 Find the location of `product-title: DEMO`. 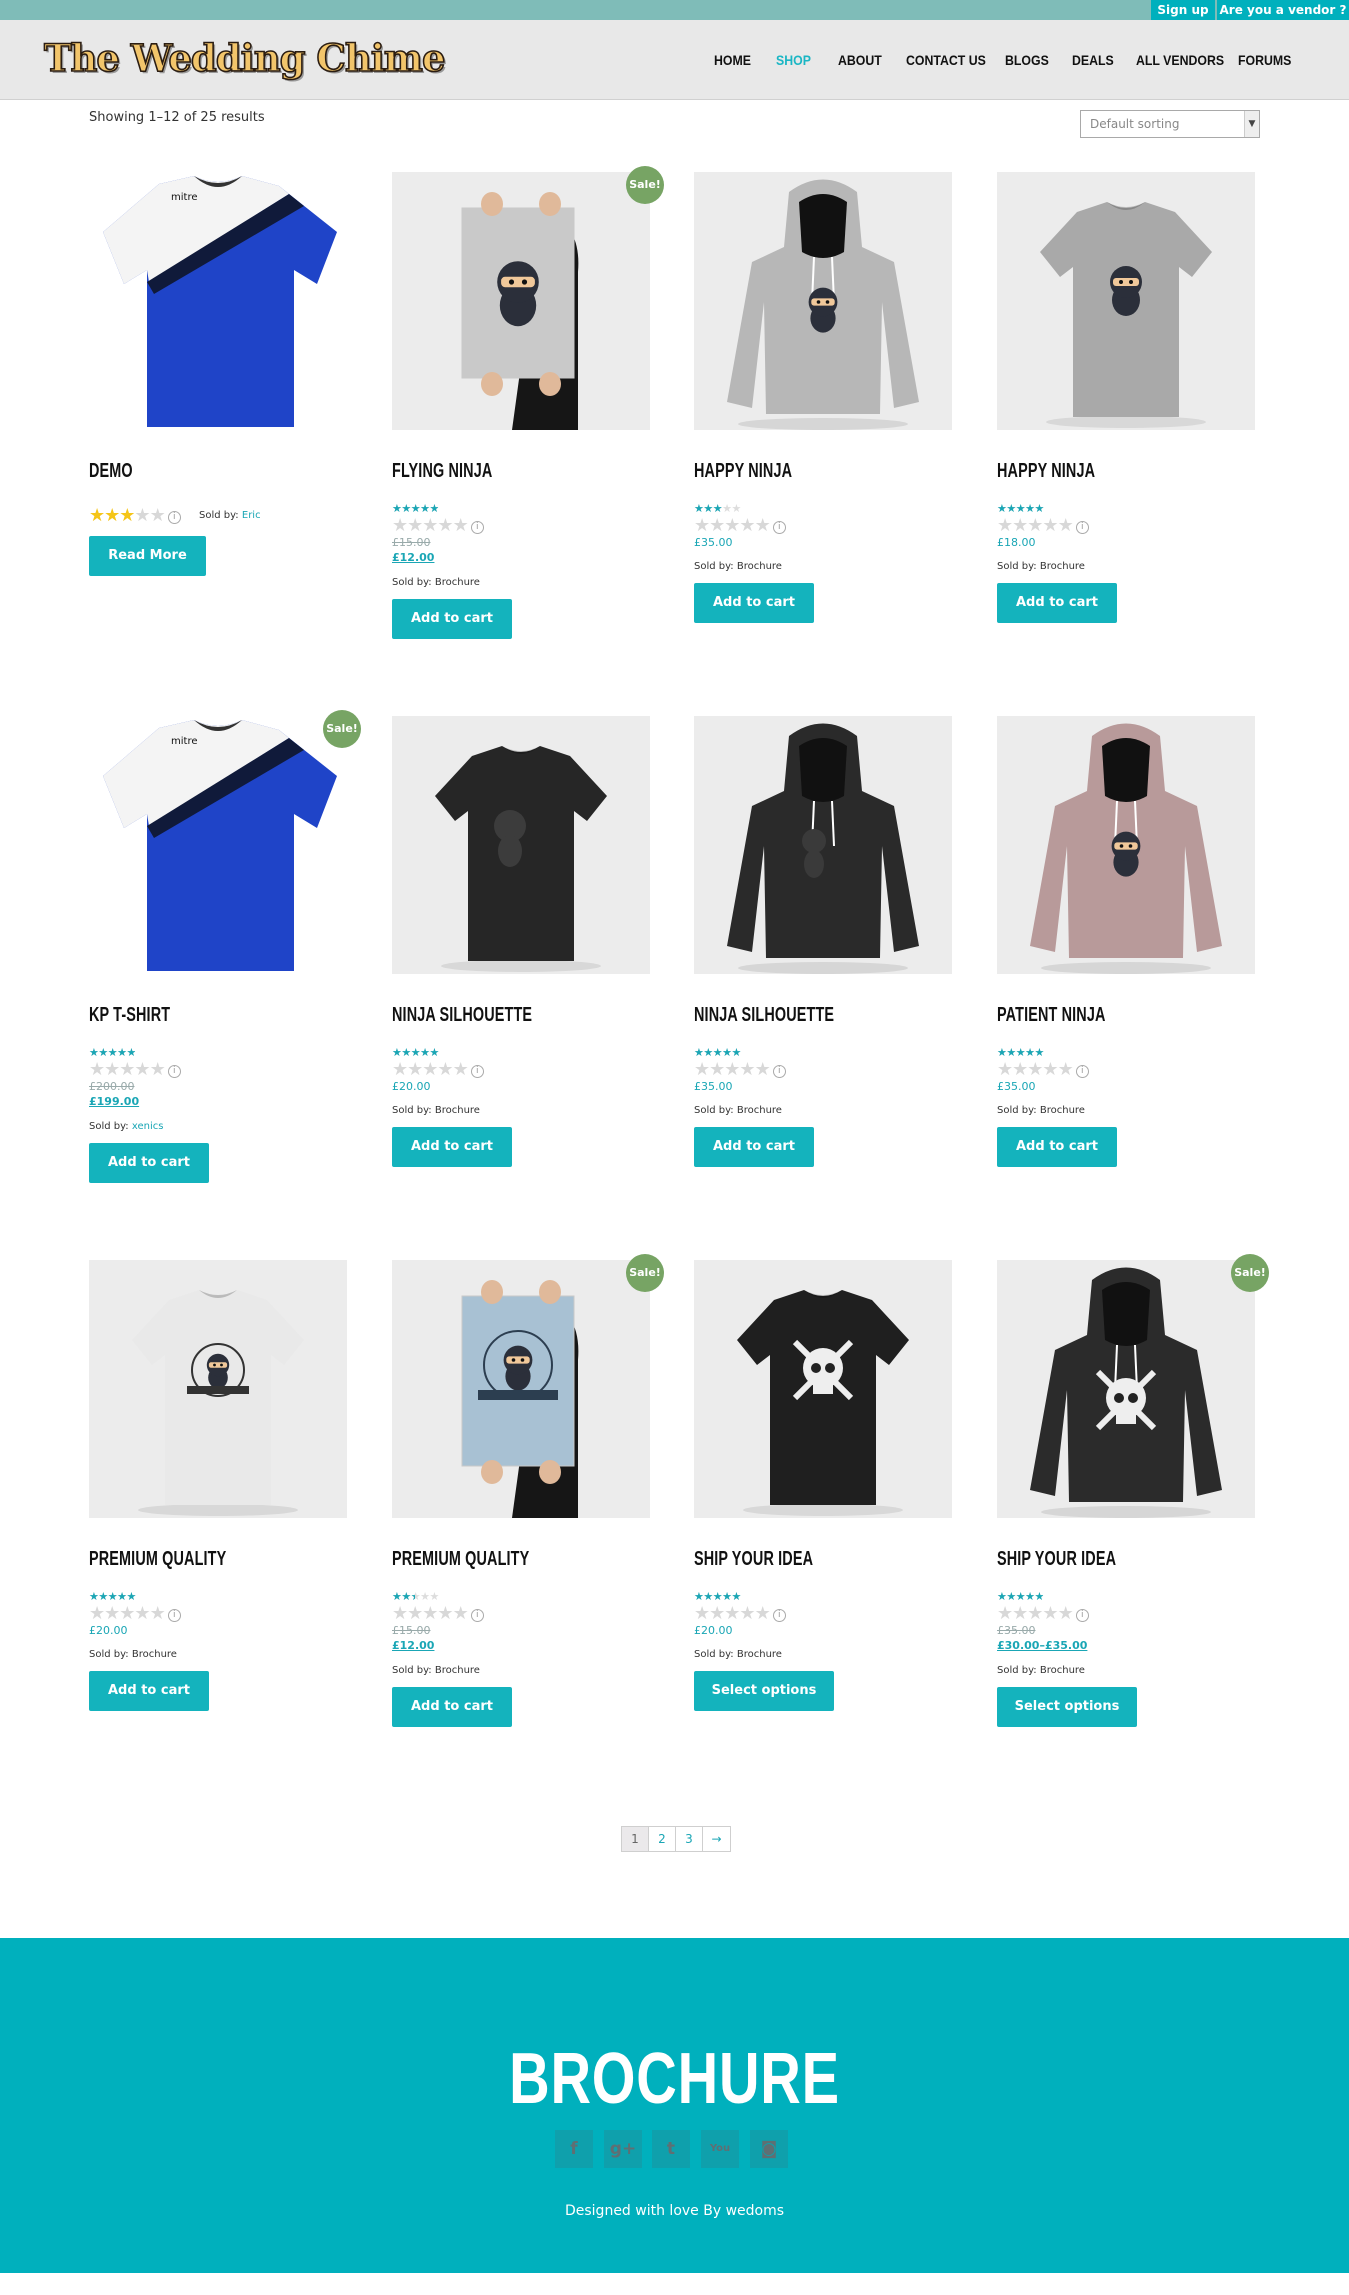

product-title: DEMO is located at coordinates (111, 471).